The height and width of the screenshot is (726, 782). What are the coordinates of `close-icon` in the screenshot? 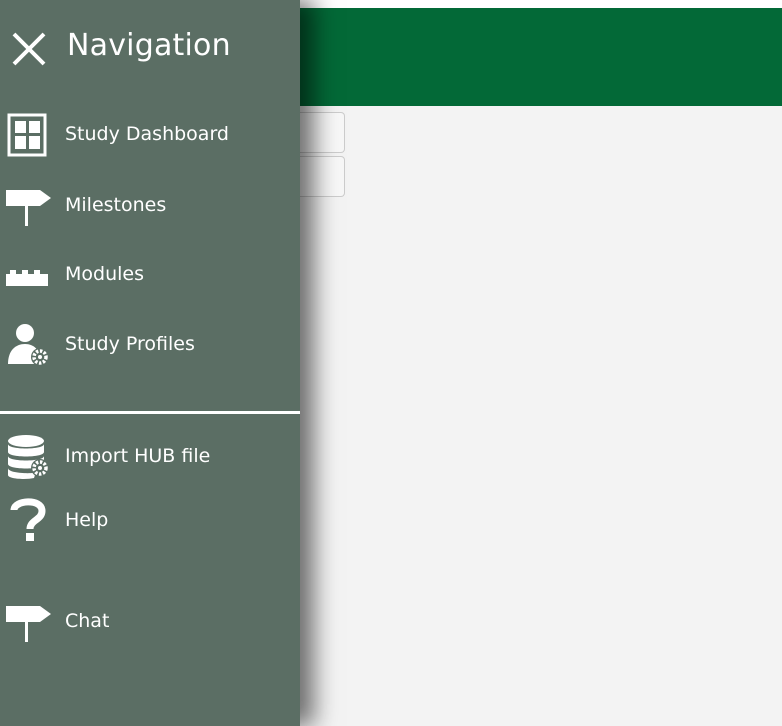 It's located at (29, 49).